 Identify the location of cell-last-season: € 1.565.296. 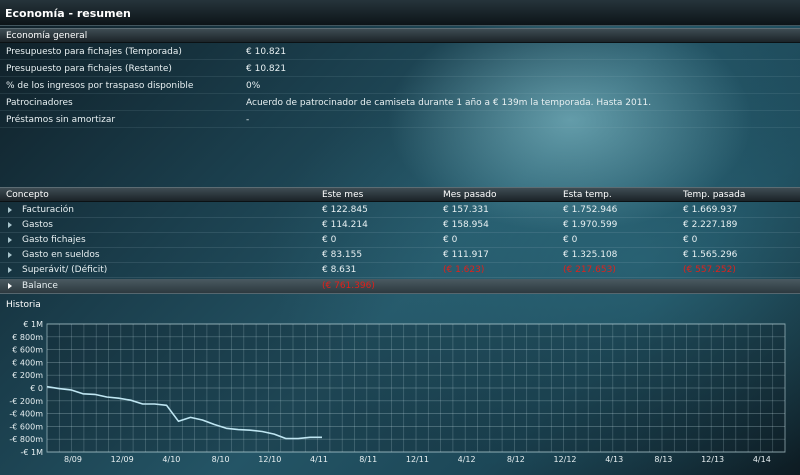
(710, 255).